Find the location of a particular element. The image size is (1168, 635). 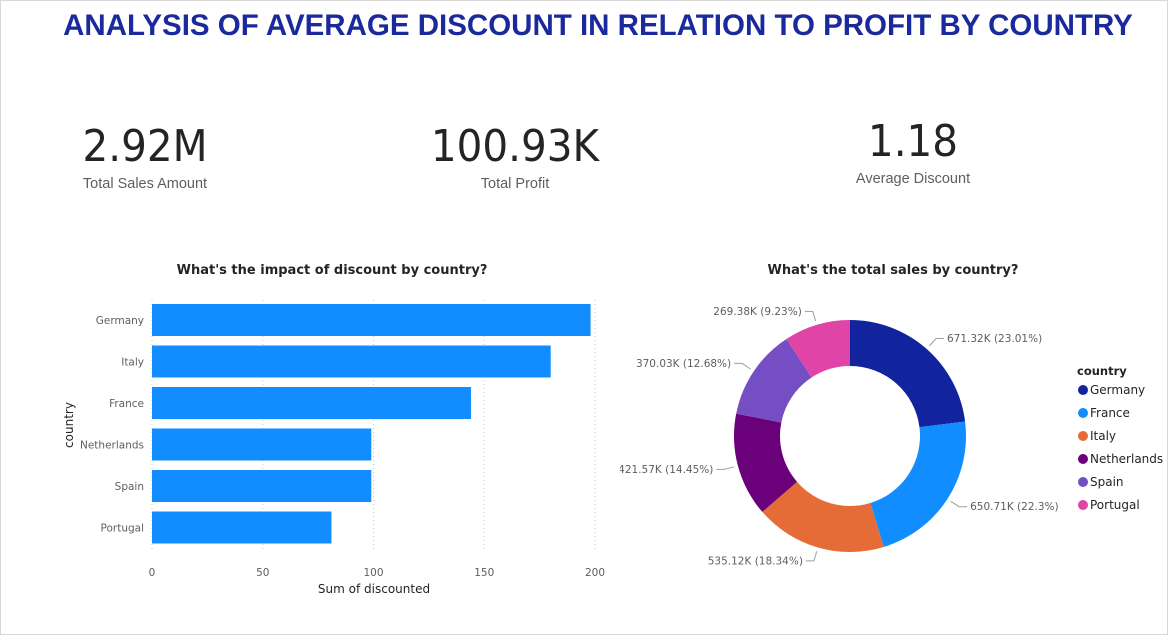

kpi-card-average-discount: 1.18 Average Discount is located at coordinates (913, 152).